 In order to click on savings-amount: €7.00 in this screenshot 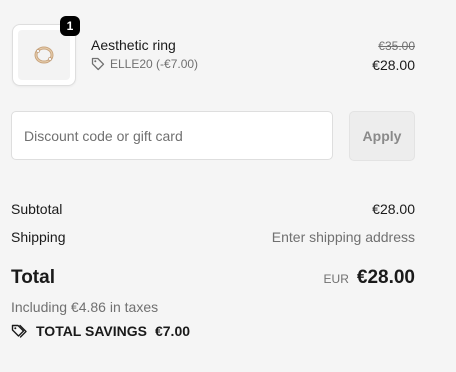, I will do `click(172, 331)`.